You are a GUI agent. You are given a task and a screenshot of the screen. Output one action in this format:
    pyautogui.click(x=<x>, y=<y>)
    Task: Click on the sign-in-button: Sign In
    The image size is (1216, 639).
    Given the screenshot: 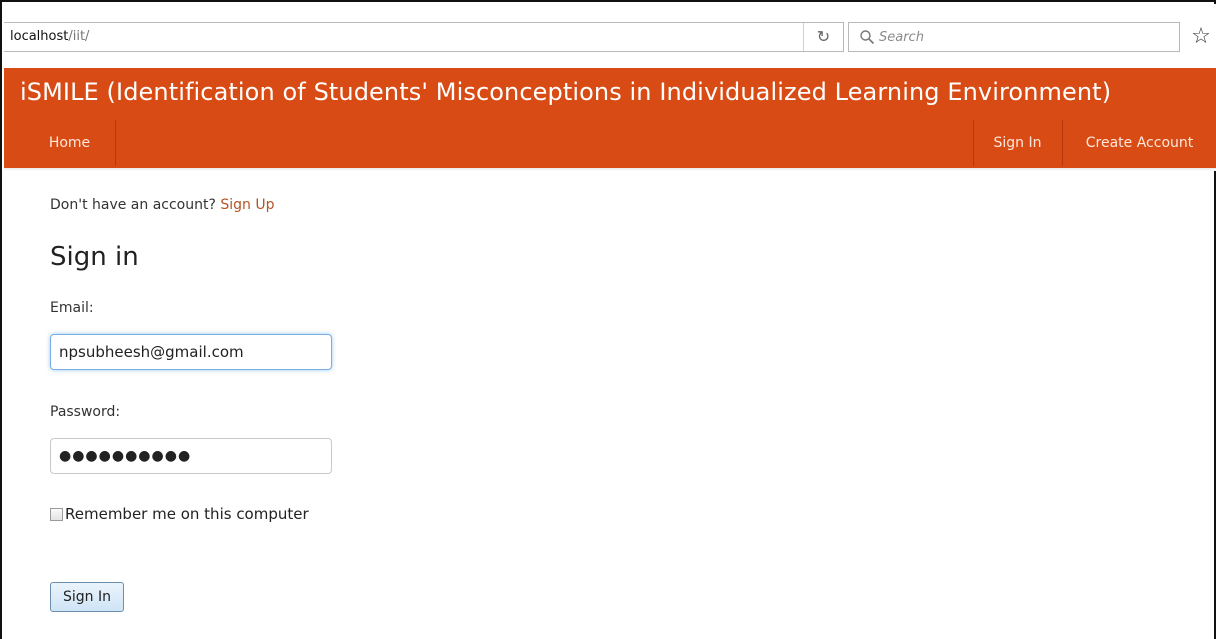 What is the action you would take?
    pyautogui.click(x=87, y=597)
    